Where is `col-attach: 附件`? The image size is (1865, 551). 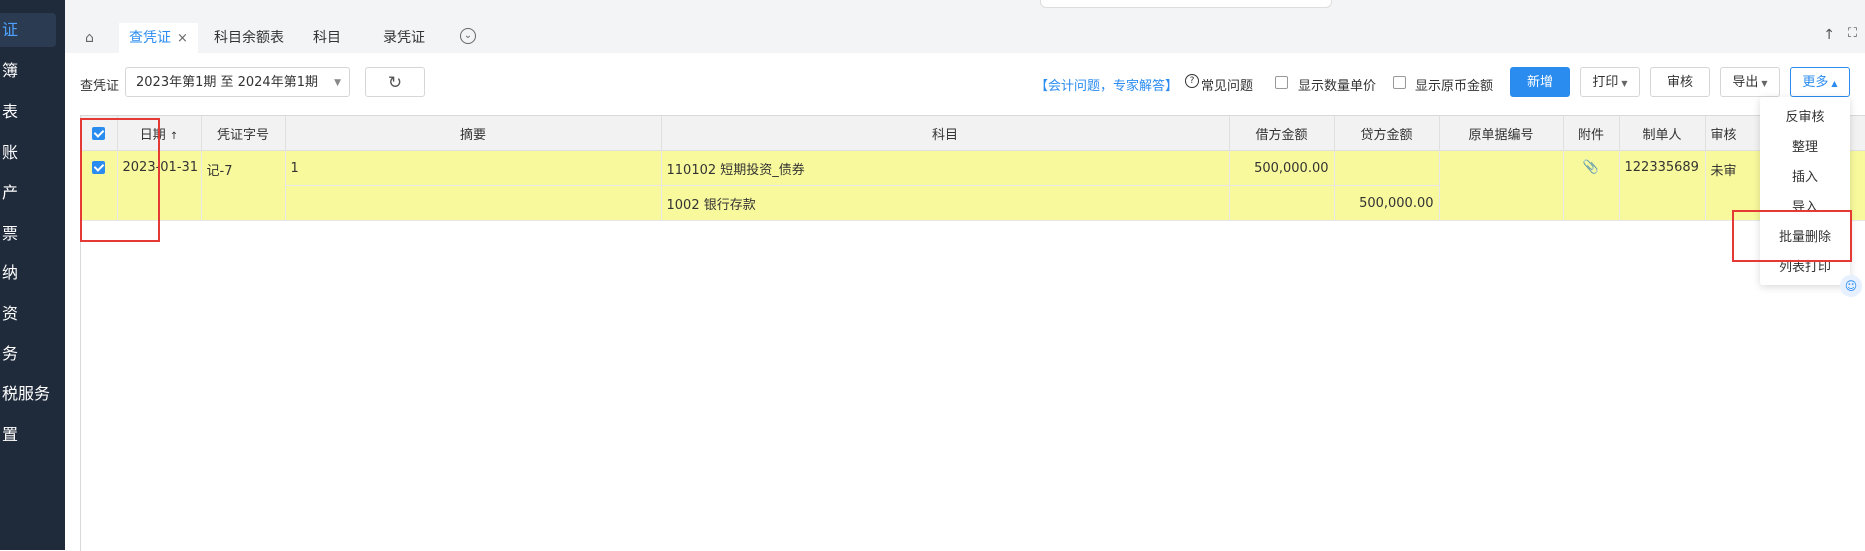
col-attach: 附件 is located at coordinates (1591, 133).